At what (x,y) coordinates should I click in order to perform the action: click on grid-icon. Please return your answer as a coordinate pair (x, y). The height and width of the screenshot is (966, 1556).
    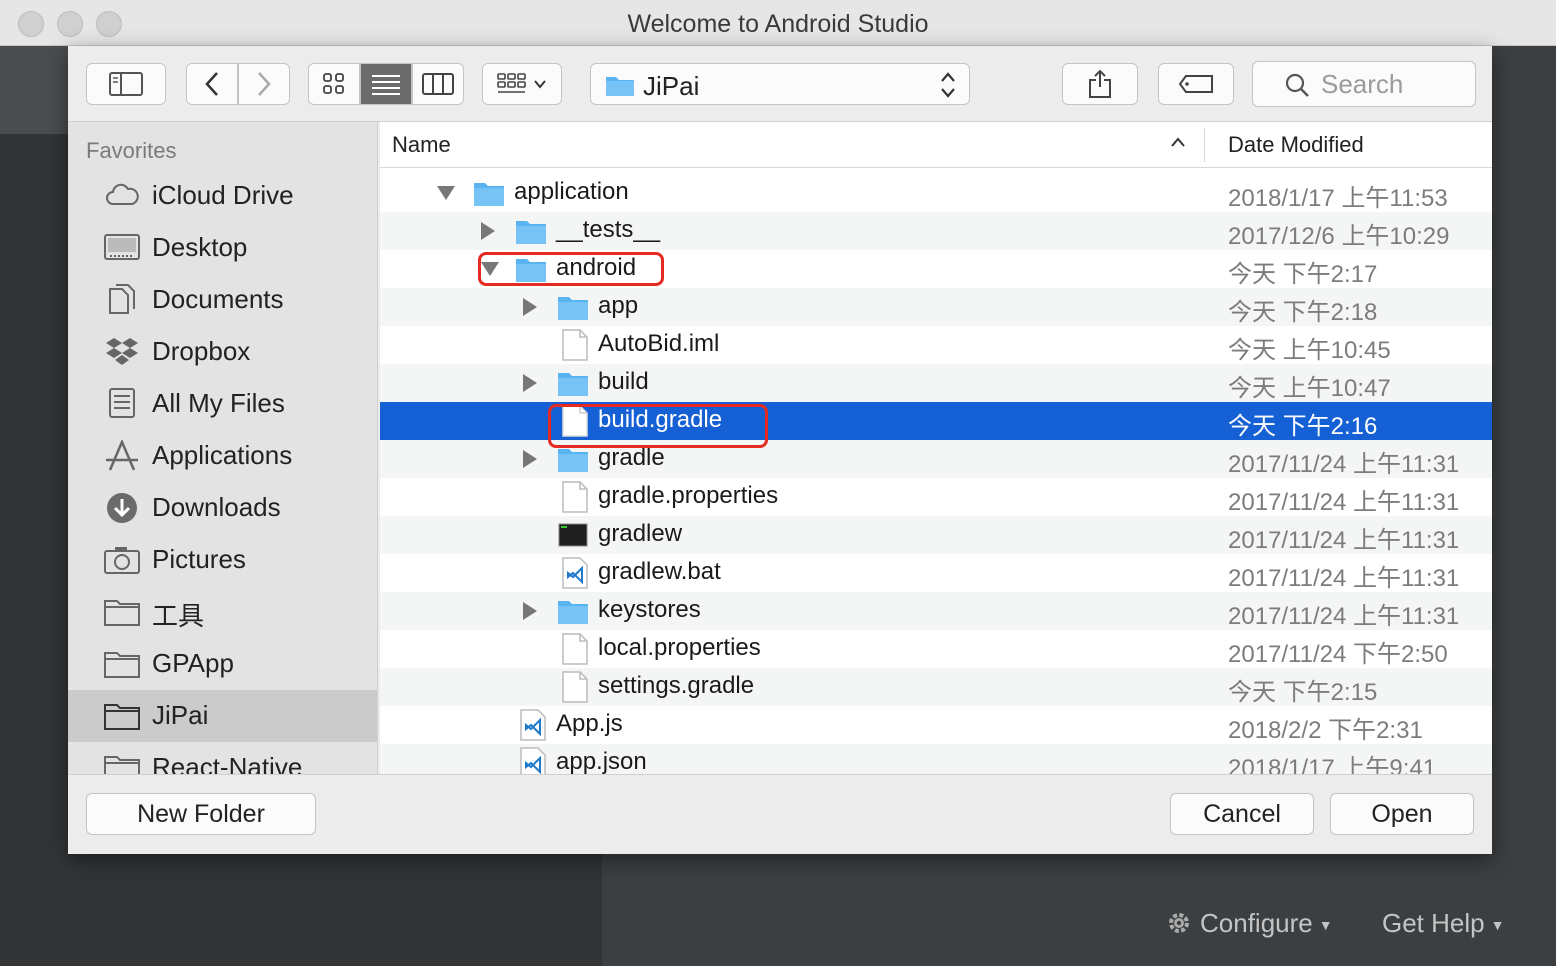
    Looking at the image, I should click on (333, 83).